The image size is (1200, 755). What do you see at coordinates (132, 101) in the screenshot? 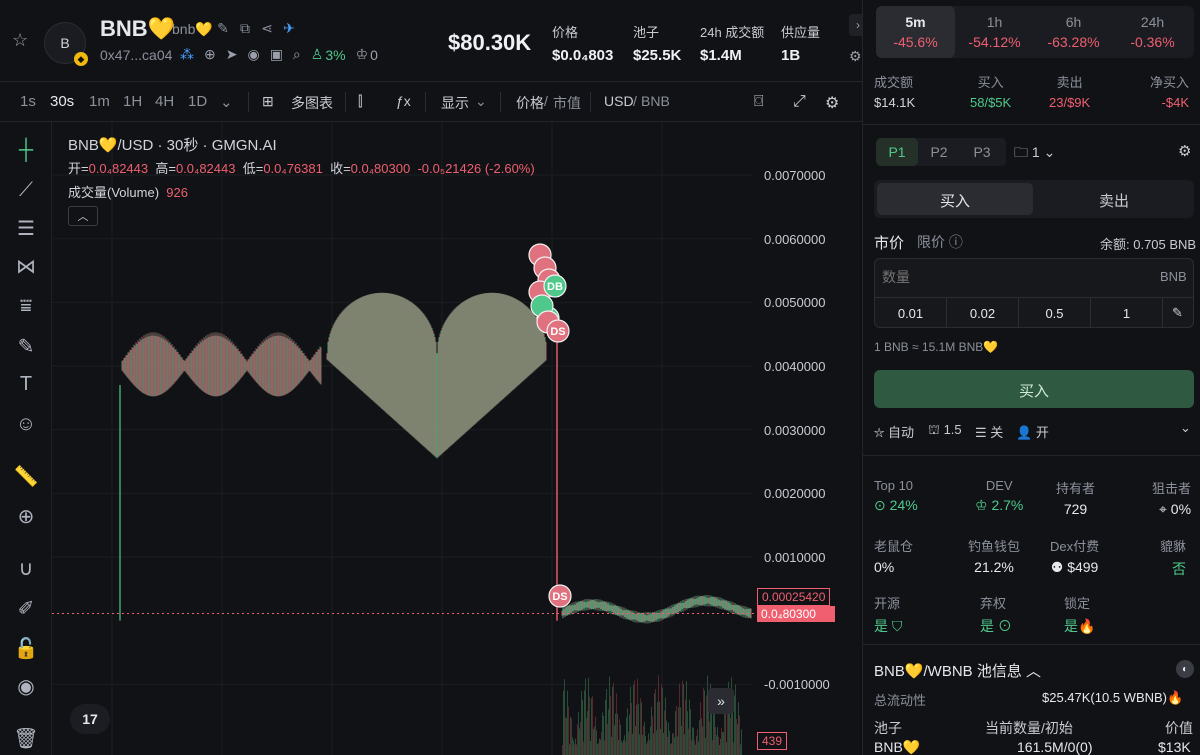
I see `tf-1h: 1H` at bounding box center [132, 101].